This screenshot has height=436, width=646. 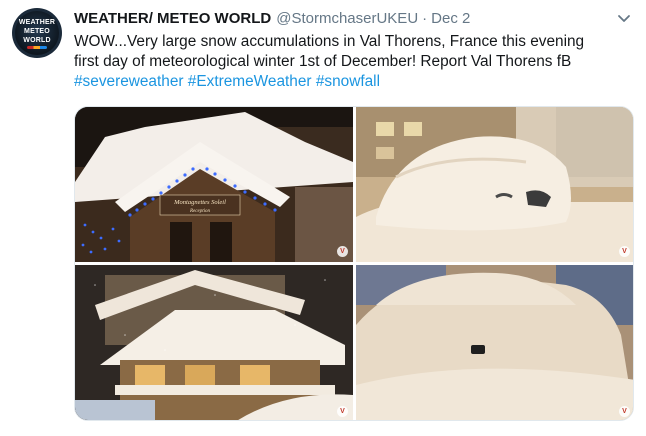 I want to click on tweet-date: Dec 2, so click(x=450, y=18).